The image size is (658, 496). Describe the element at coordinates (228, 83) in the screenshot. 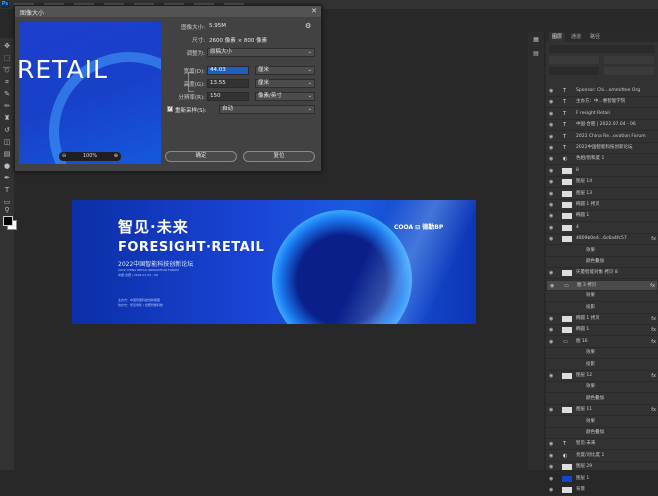

I see `height-input: 13.55` at that location.